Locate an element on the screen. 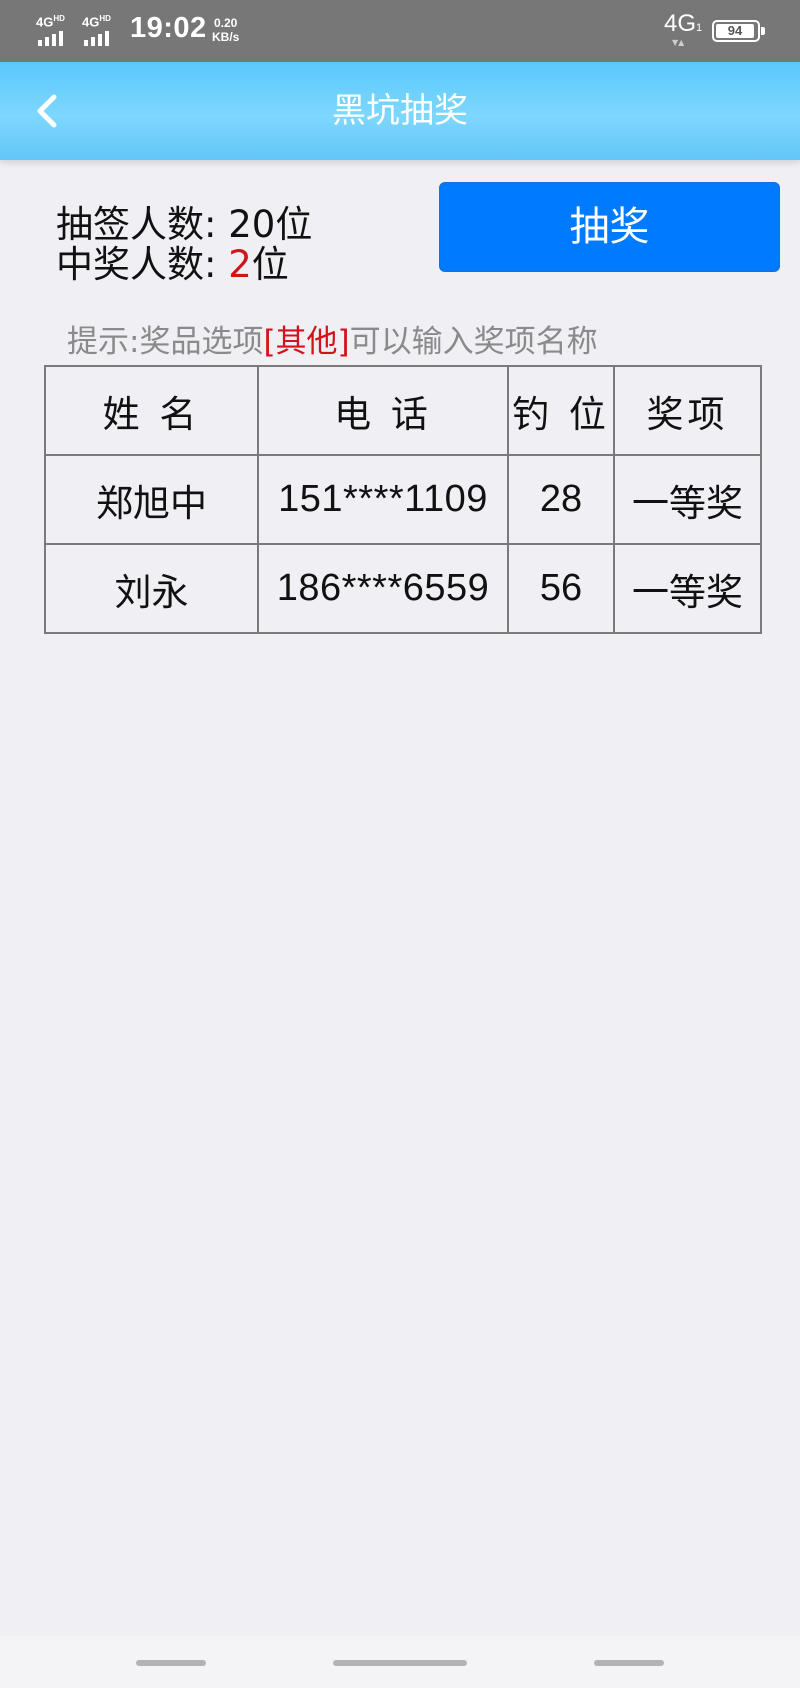 The height and width of the screenshot is (1688, 800). system-nav-bar is located at coordinates (400, 1662).